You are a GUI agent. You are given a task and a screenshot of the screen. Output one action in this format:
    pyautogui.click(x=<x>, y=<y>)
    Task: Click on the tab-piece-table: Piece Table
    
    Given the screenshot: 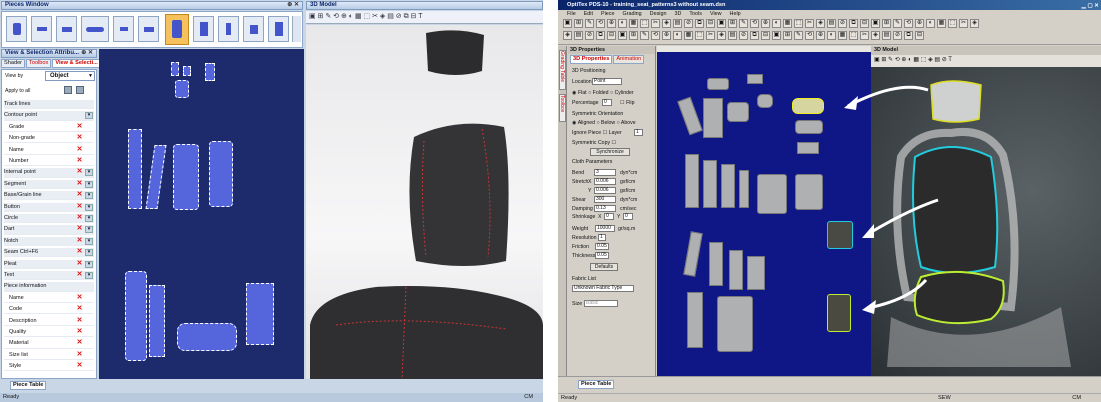 What is the action you would take?
    pyautogui.click(x=28, y=385)
    